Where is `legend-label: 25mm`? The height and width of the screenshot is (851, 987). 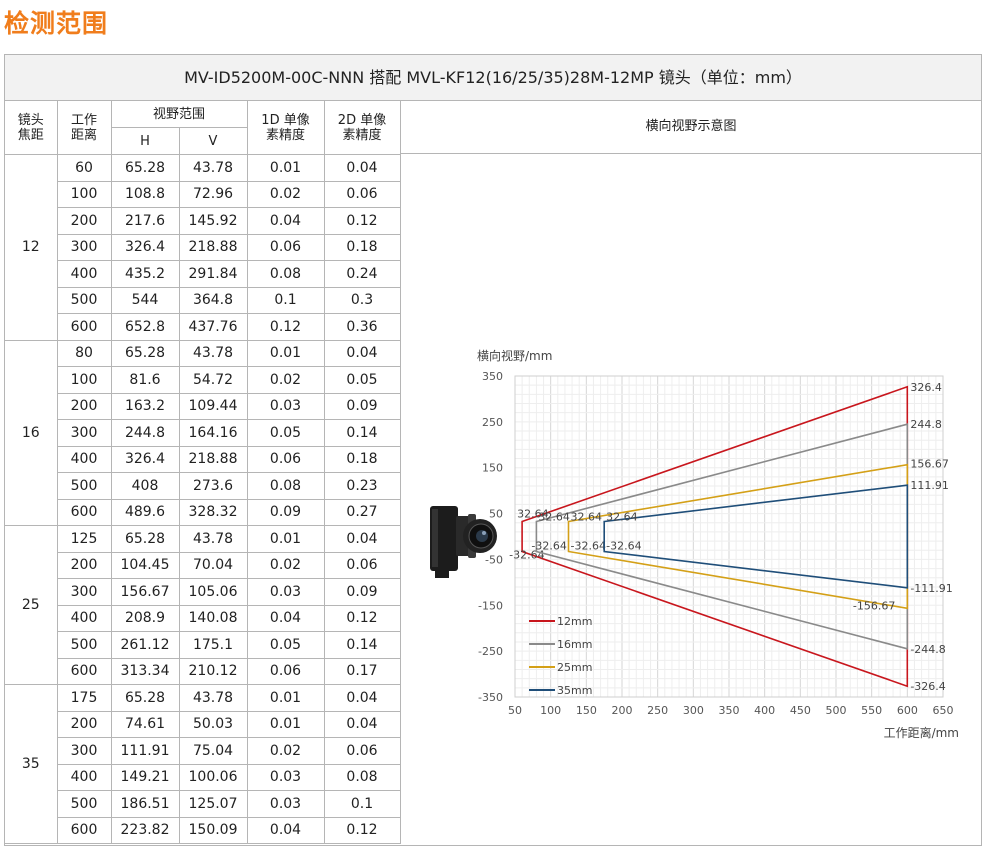
legend-label: 25mm is located at coordinates (574, 667).